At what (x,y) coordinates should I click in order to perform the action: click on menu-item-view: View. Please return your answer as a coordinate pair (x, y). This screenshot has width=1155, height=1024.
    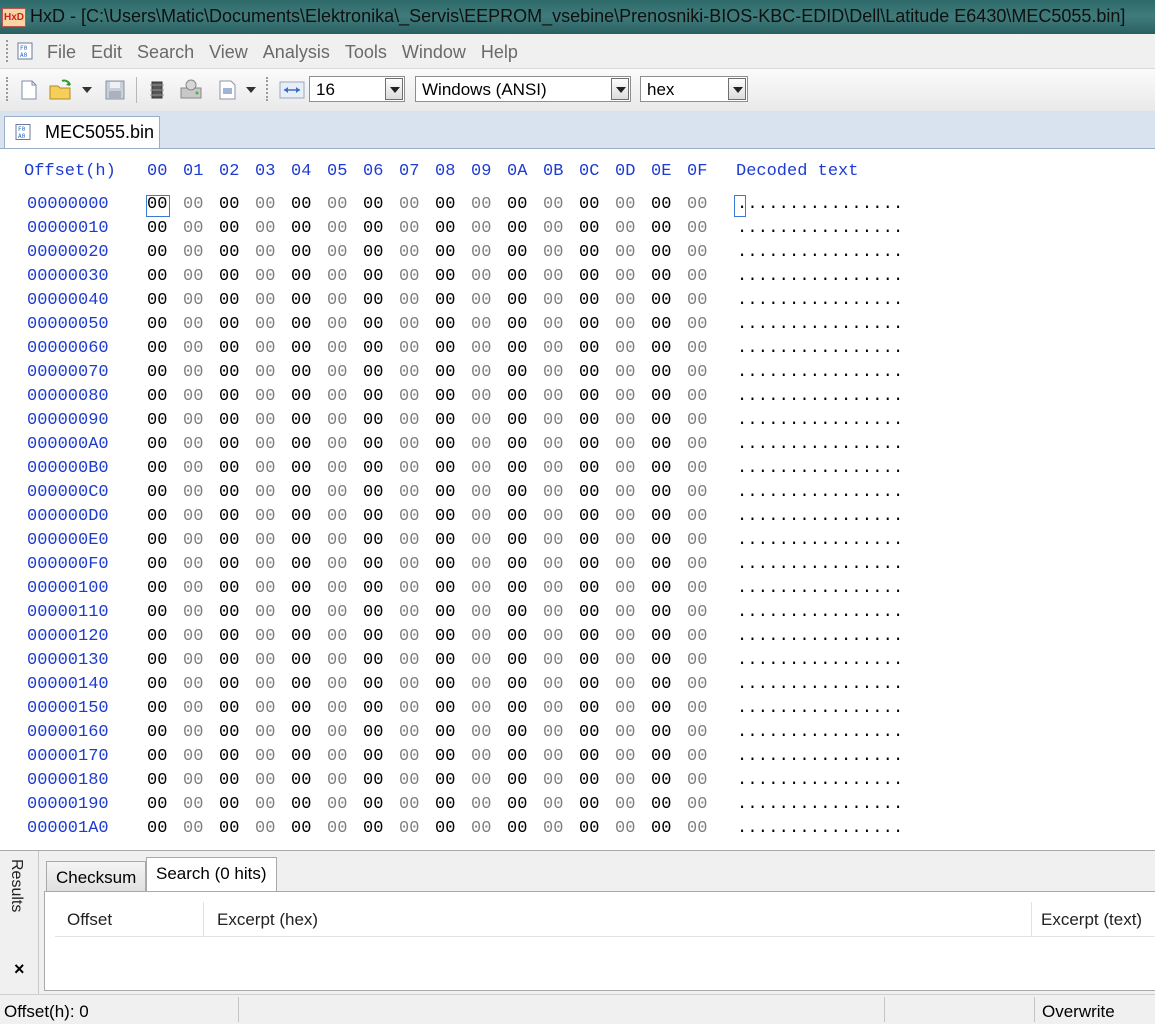
    Looking at the image, I should click on (228, 52).